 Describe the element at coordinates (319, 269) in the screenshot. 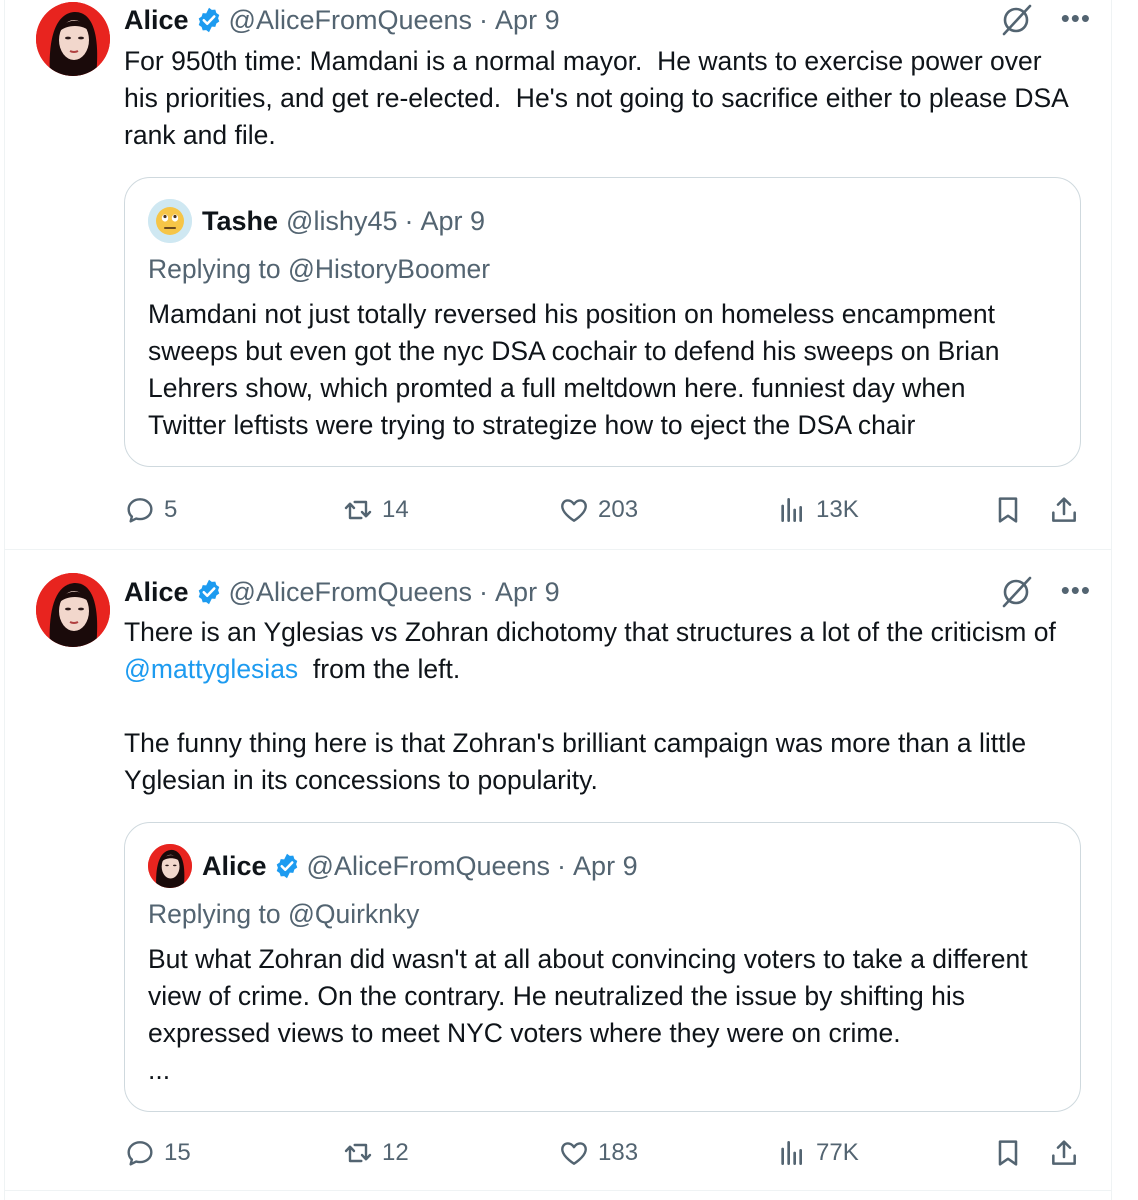

I see `replying-to: Replying to @HistoryBoomer` at that location.